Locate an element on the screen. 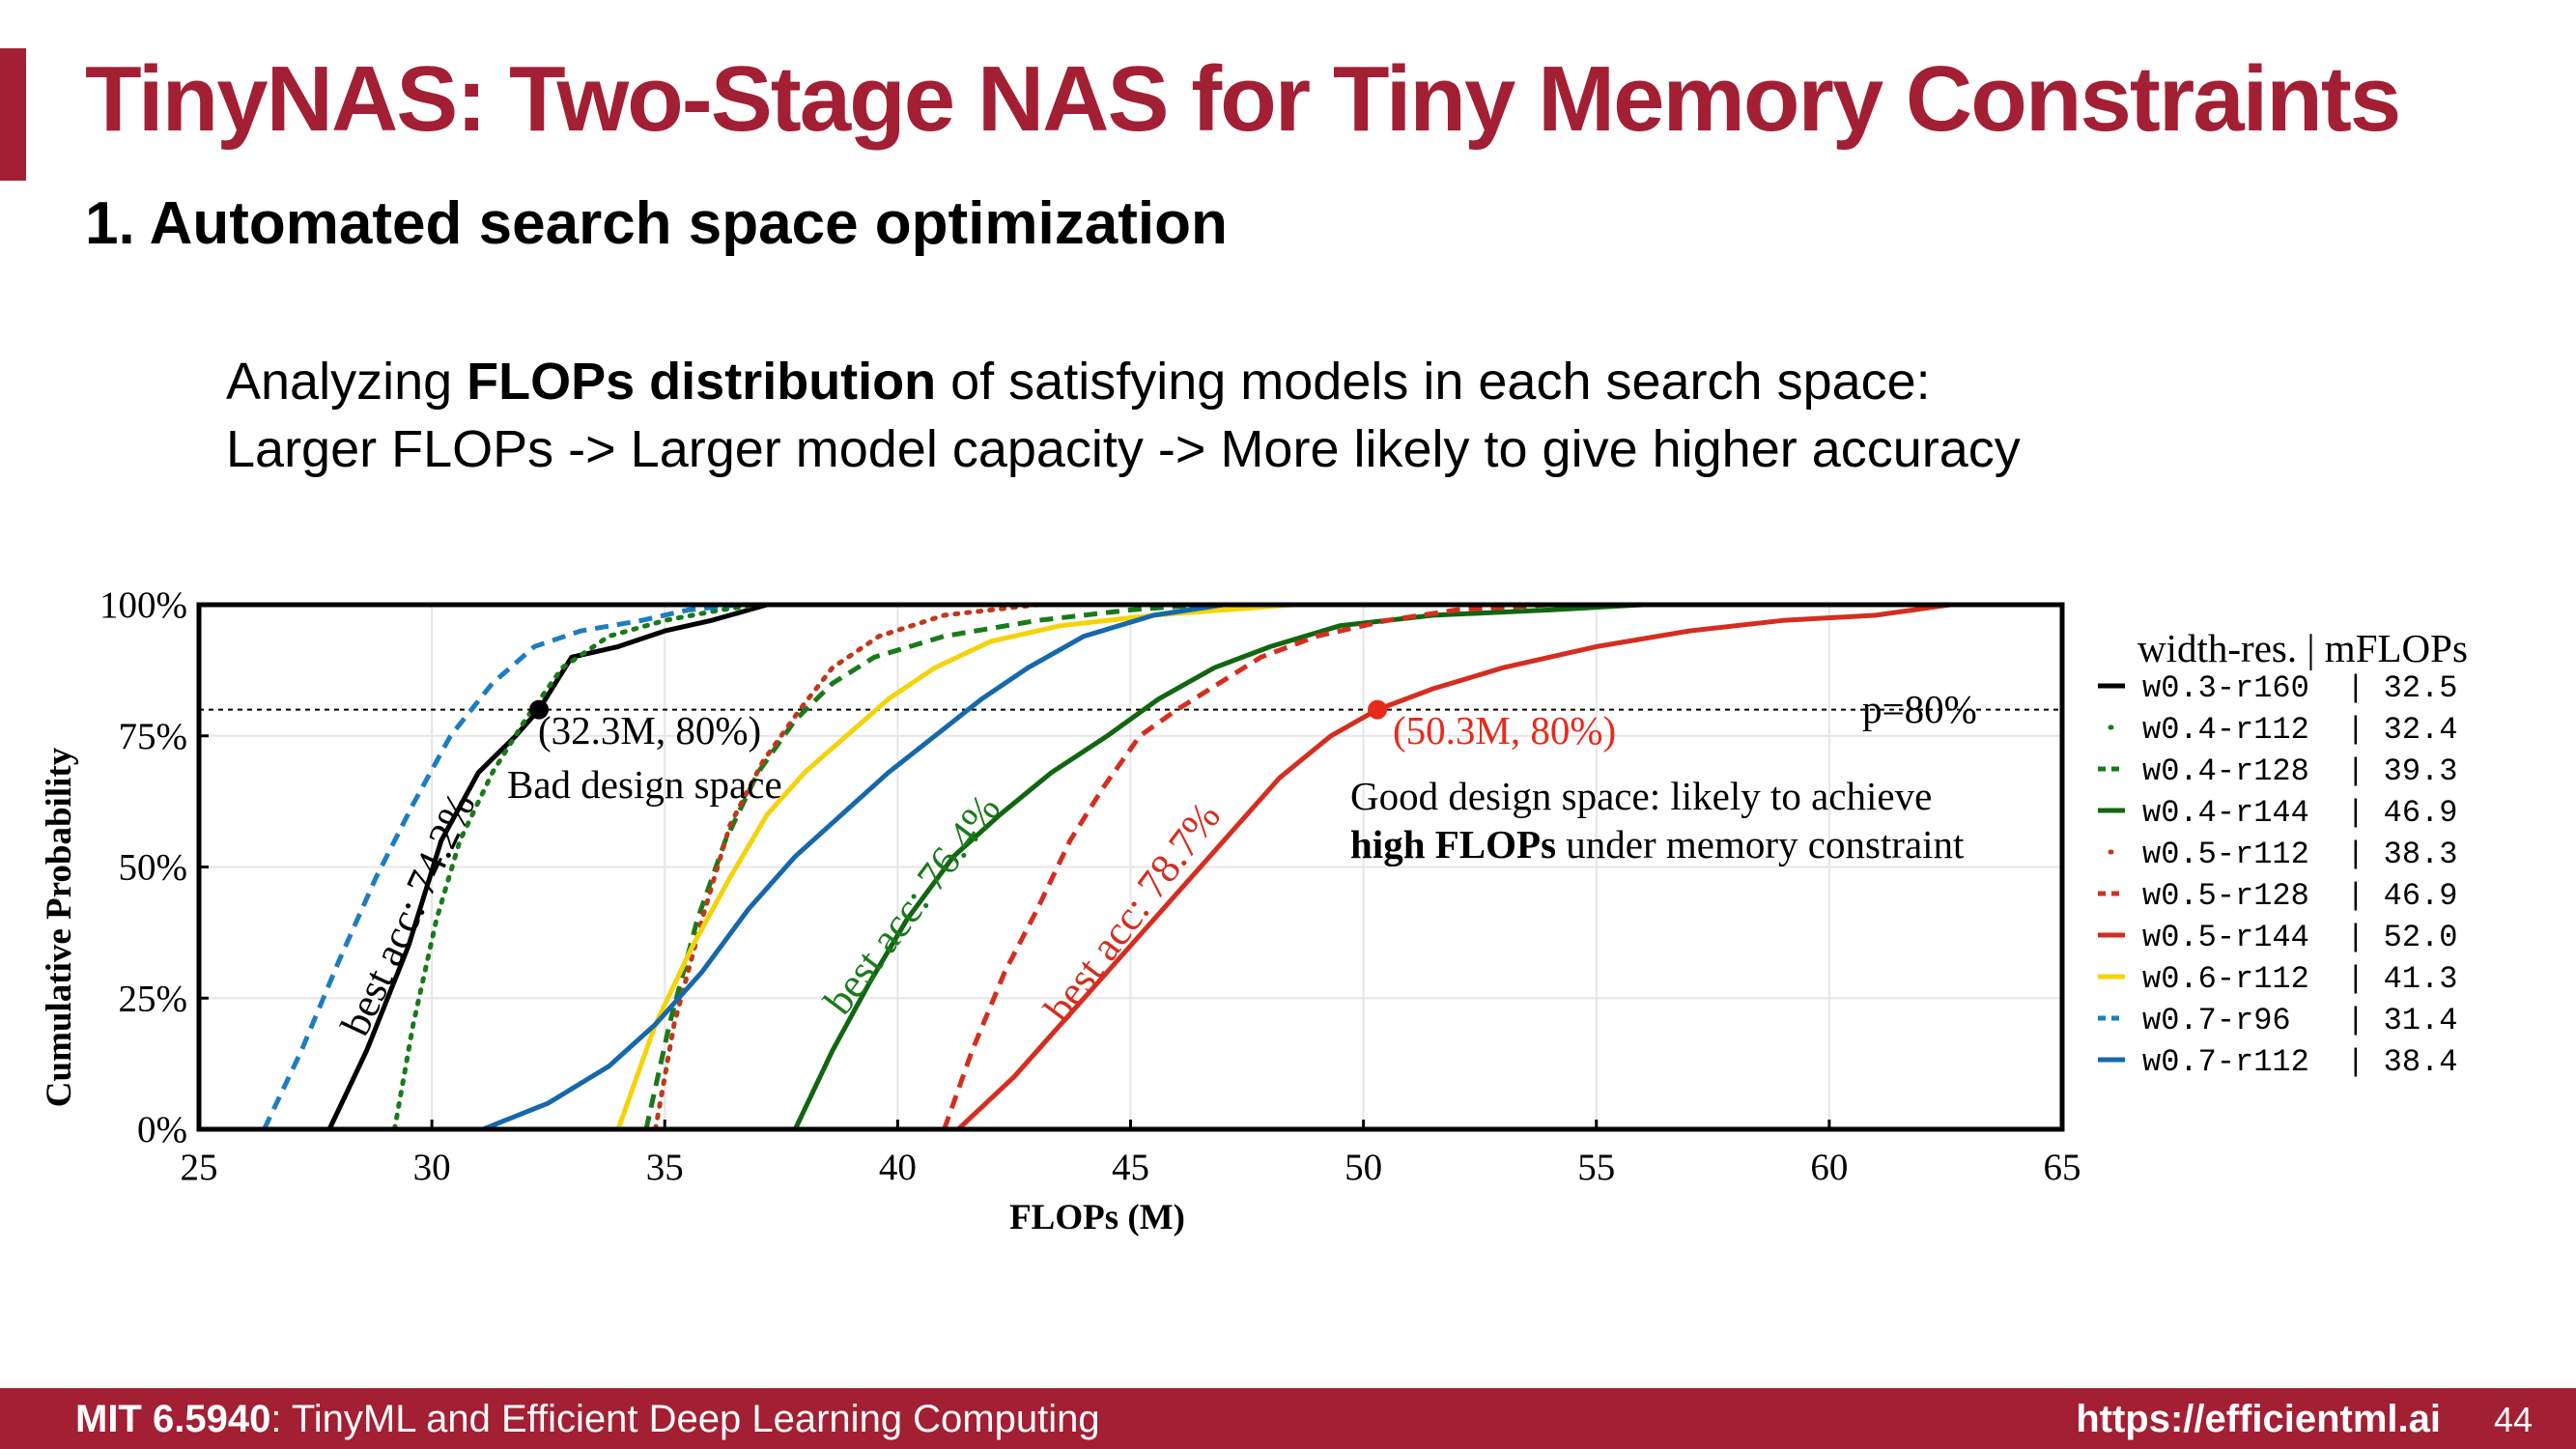 Image resolution: width=2576 pixels, height=1449 pixels. page-number: 44 is located at coordinates (2513, 1419).